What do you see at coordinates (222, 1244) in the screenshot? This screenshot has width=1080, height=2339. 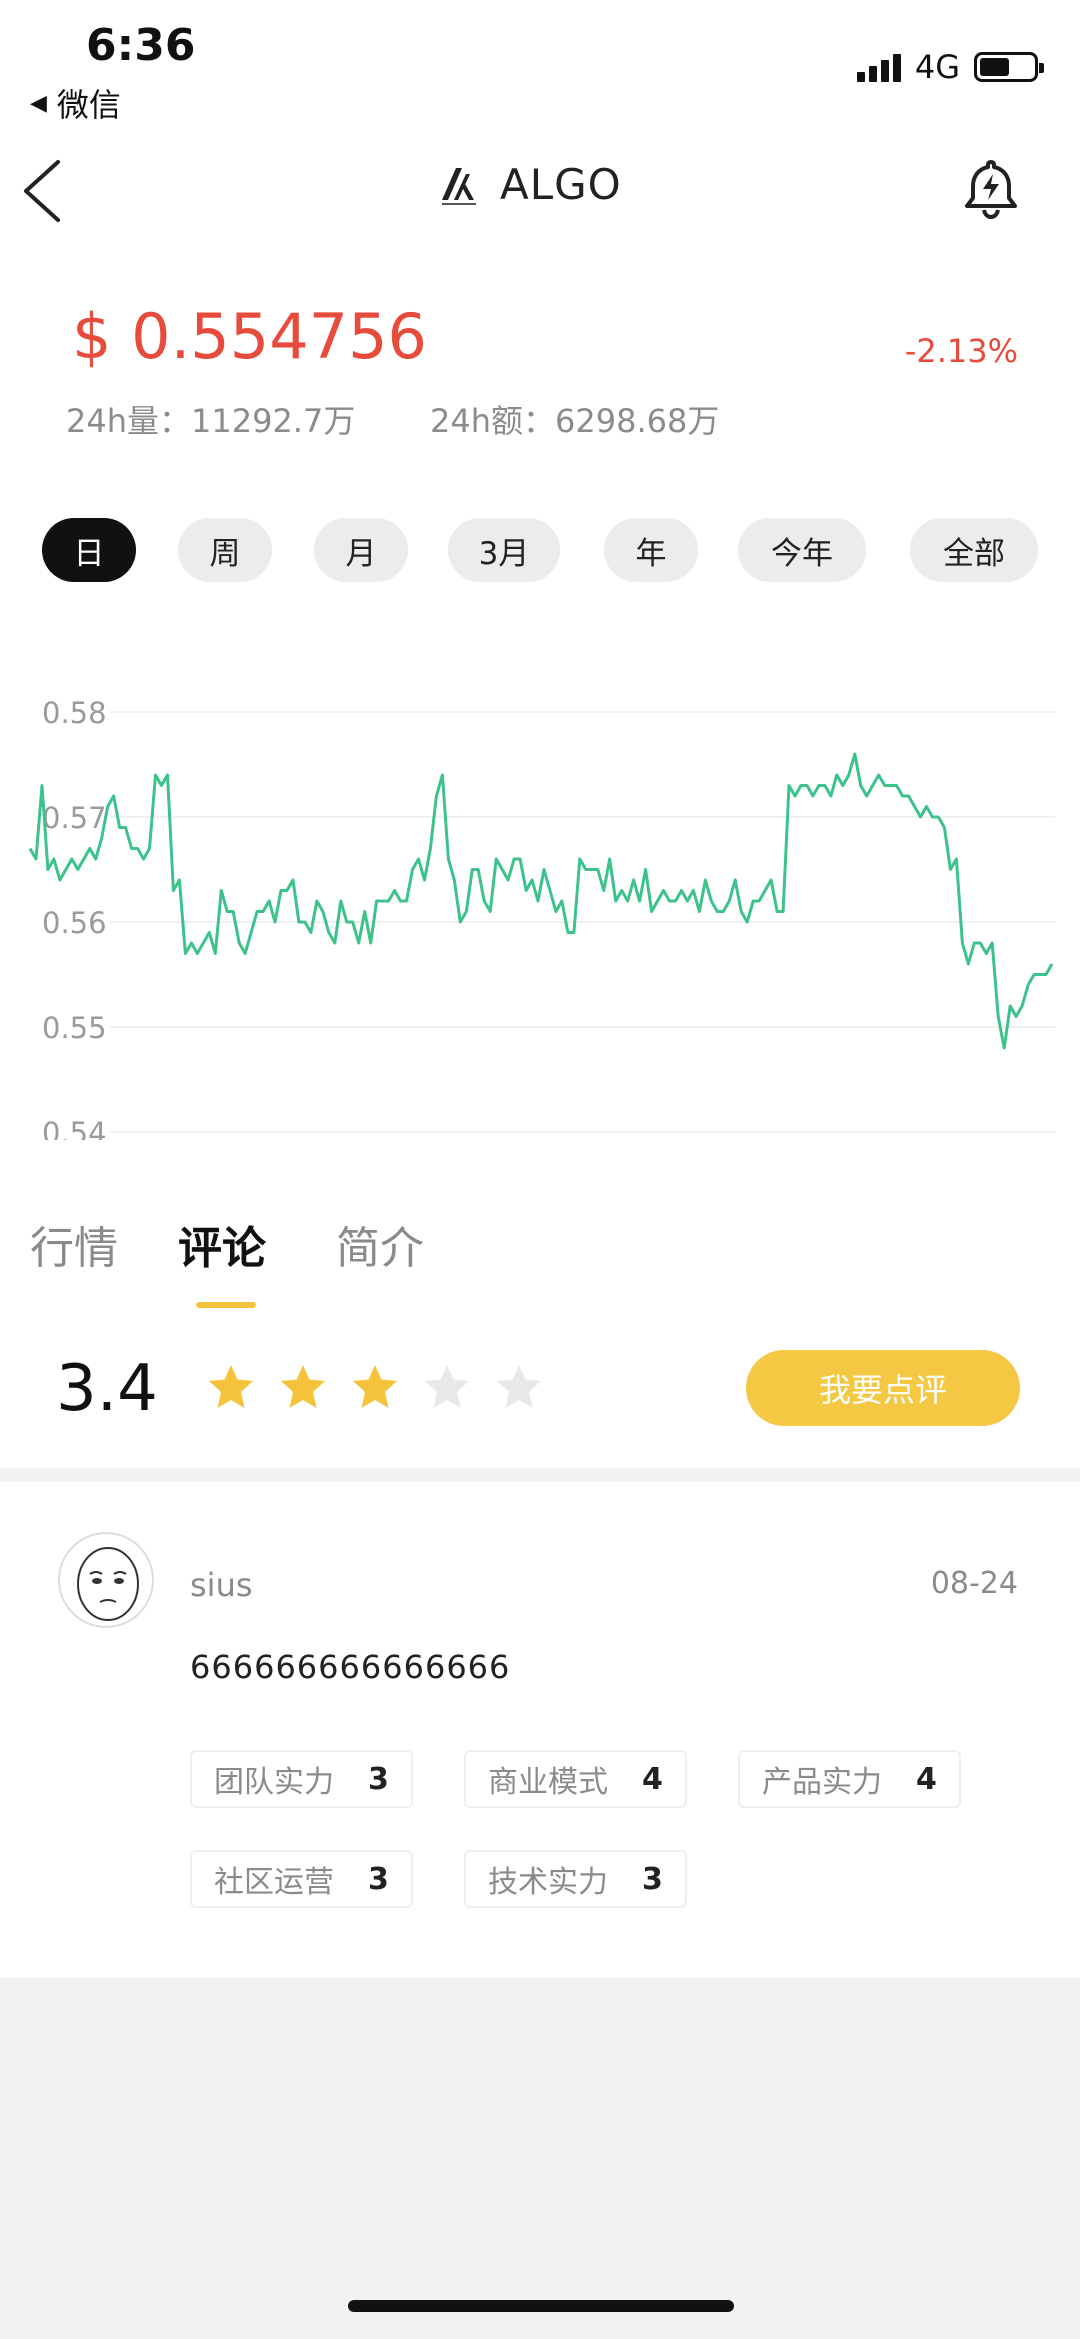 I see `tab-comments: 评论` at bounding box center [222, 1244].